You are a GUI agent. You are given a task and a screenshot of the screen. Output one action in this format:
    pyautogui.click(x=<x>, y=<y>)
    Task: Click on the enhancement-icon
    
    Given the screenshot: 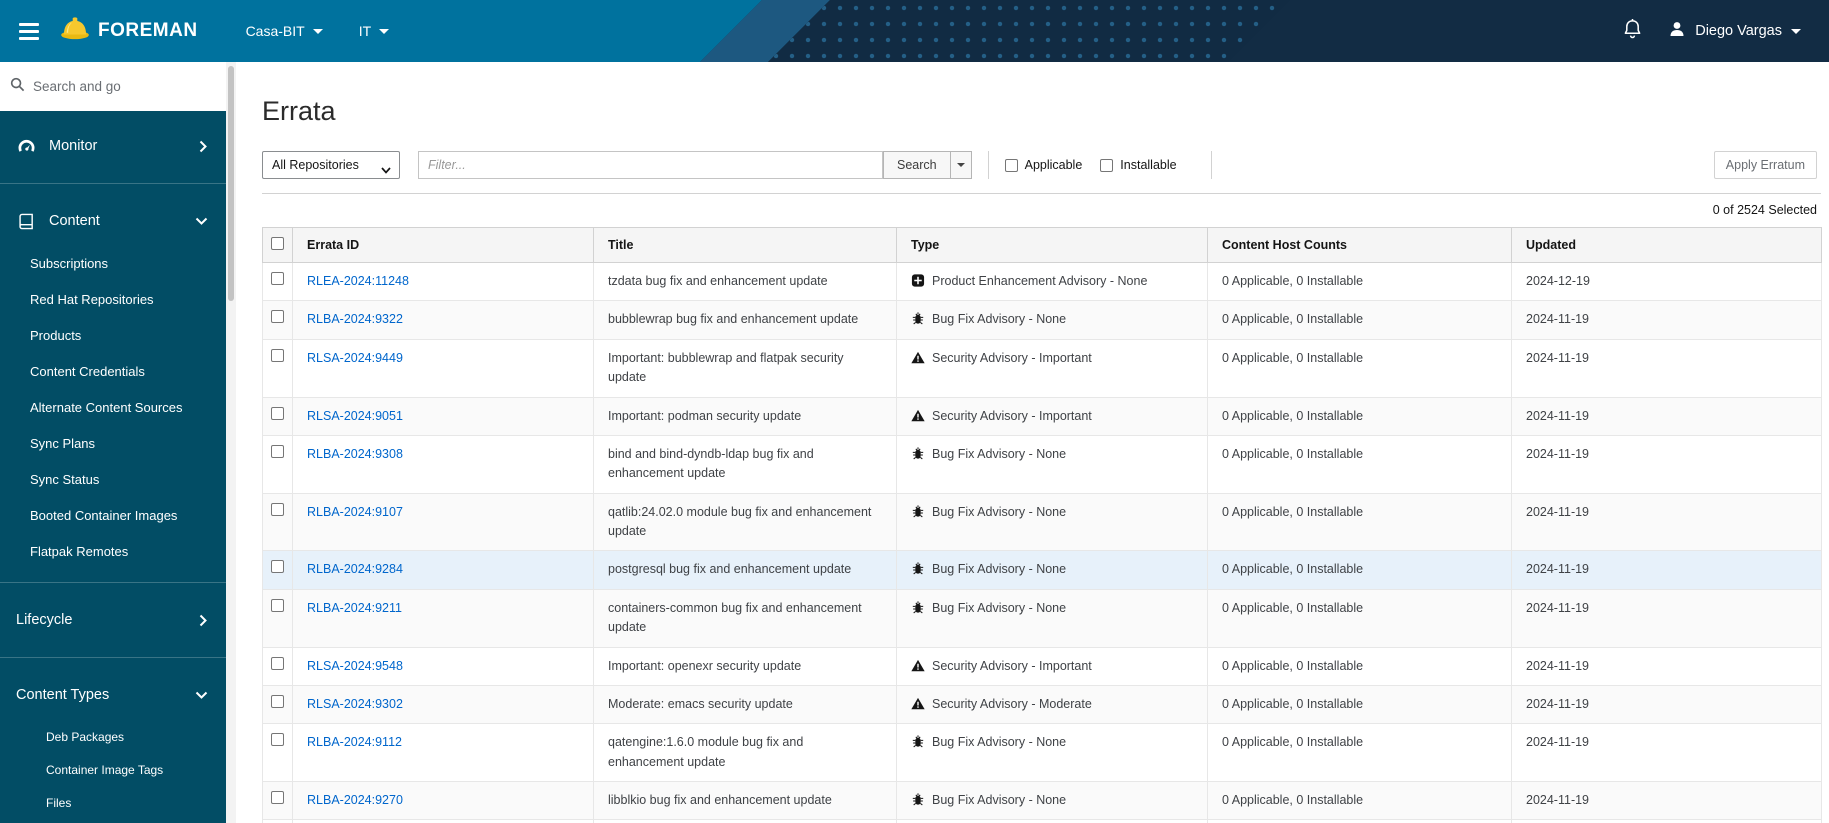 What is the action you would take?
    pyautogui.click(x=918, y=280)
    